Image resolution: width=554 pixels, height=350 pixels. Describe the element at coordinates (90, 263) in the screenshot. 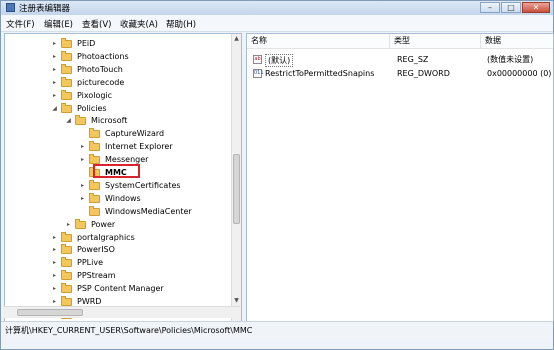

I see `tree-item-label: PPLive` at that location.